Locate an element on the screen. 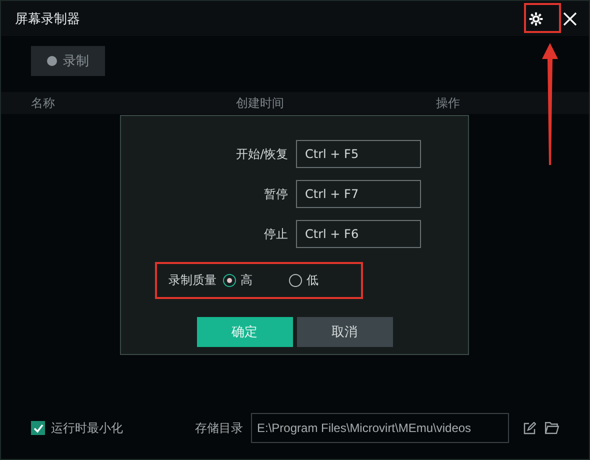  quality-radio: 高 is located at coordinates (252, 280).